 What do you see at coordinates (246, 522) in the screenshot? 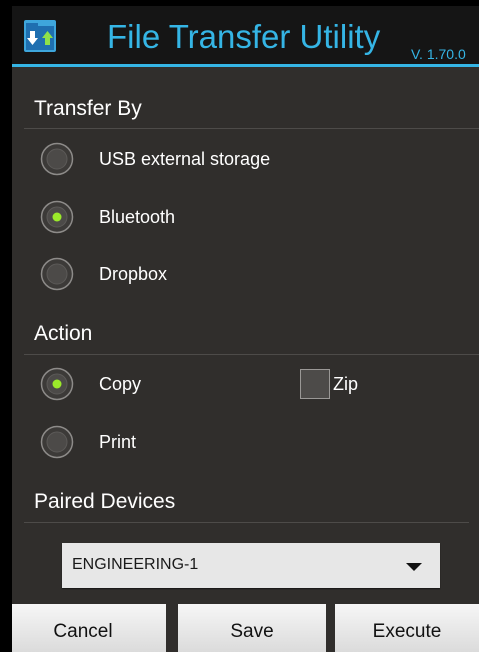
I see `paired-devices-divider` at bounding box center [246, 522].